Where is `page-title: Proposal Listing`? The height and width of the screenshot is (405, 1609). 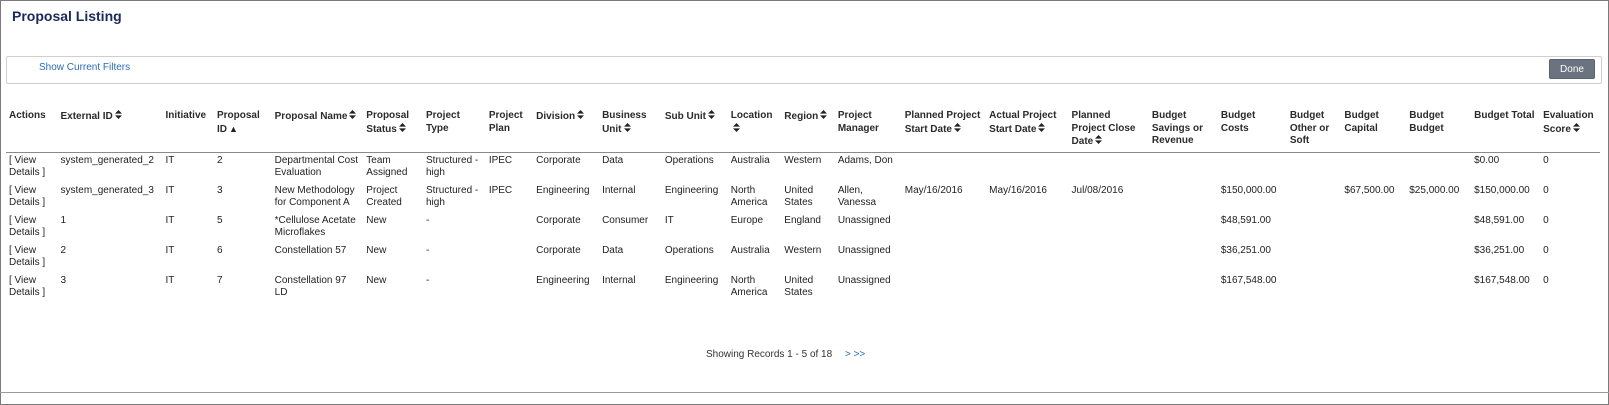 page-title: Proposal Listing is located at coordinates (67, 16).